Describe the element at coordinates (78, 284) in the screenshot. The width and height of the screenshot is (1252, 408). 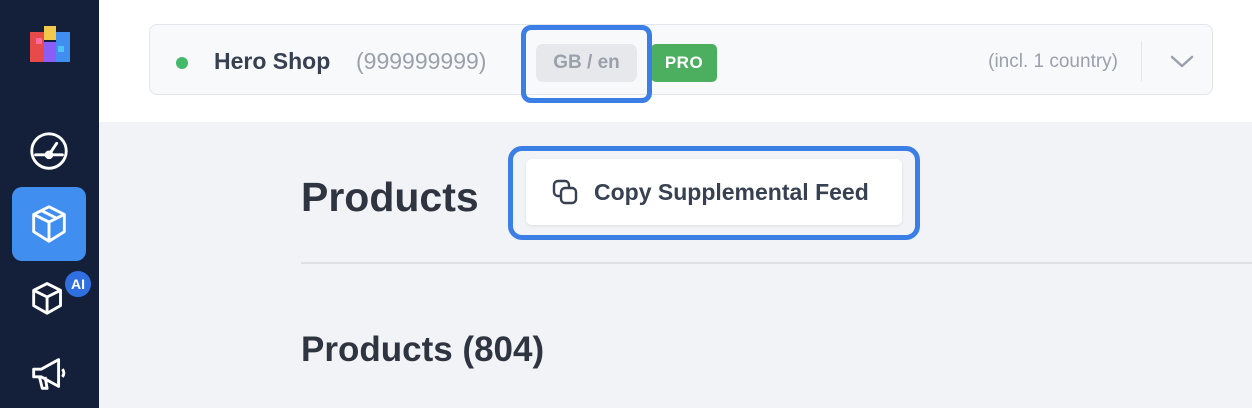
I see `ai-badge: AI` at that location.